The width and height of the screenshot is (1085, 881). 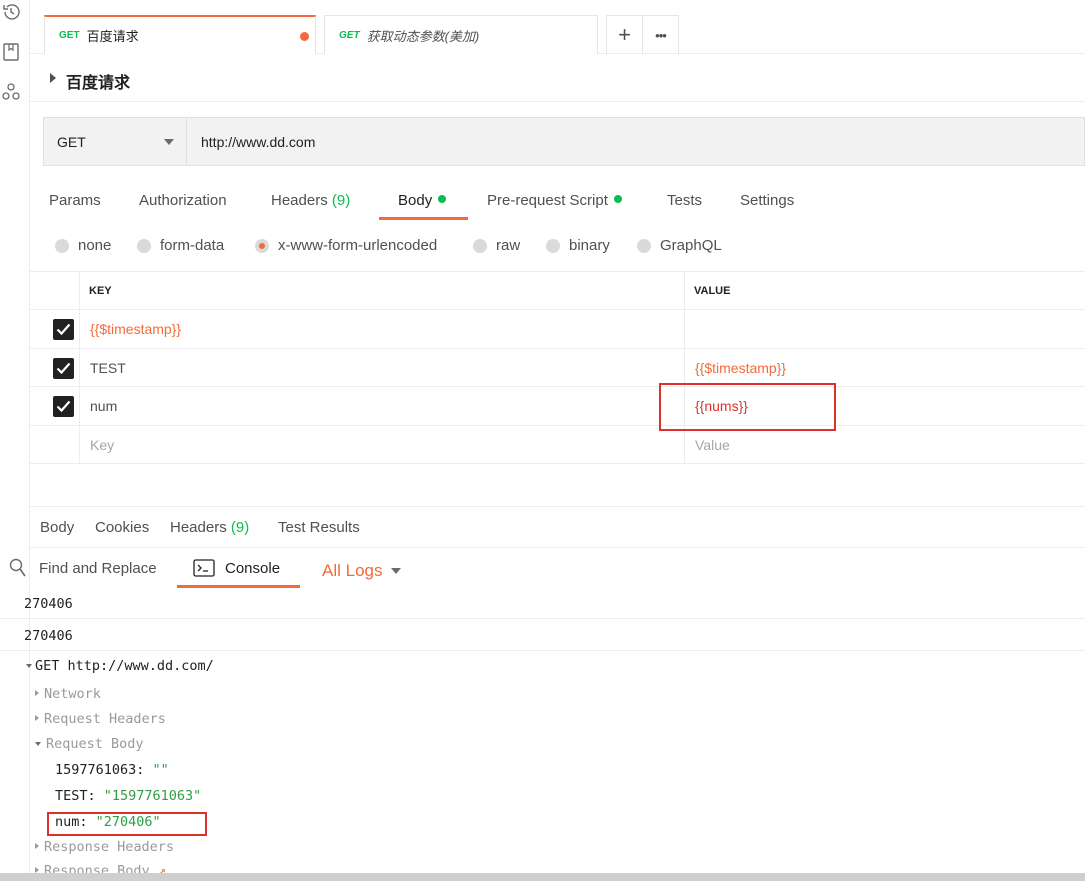 I want to click on header-cell-check, so click(x=55, y=290).